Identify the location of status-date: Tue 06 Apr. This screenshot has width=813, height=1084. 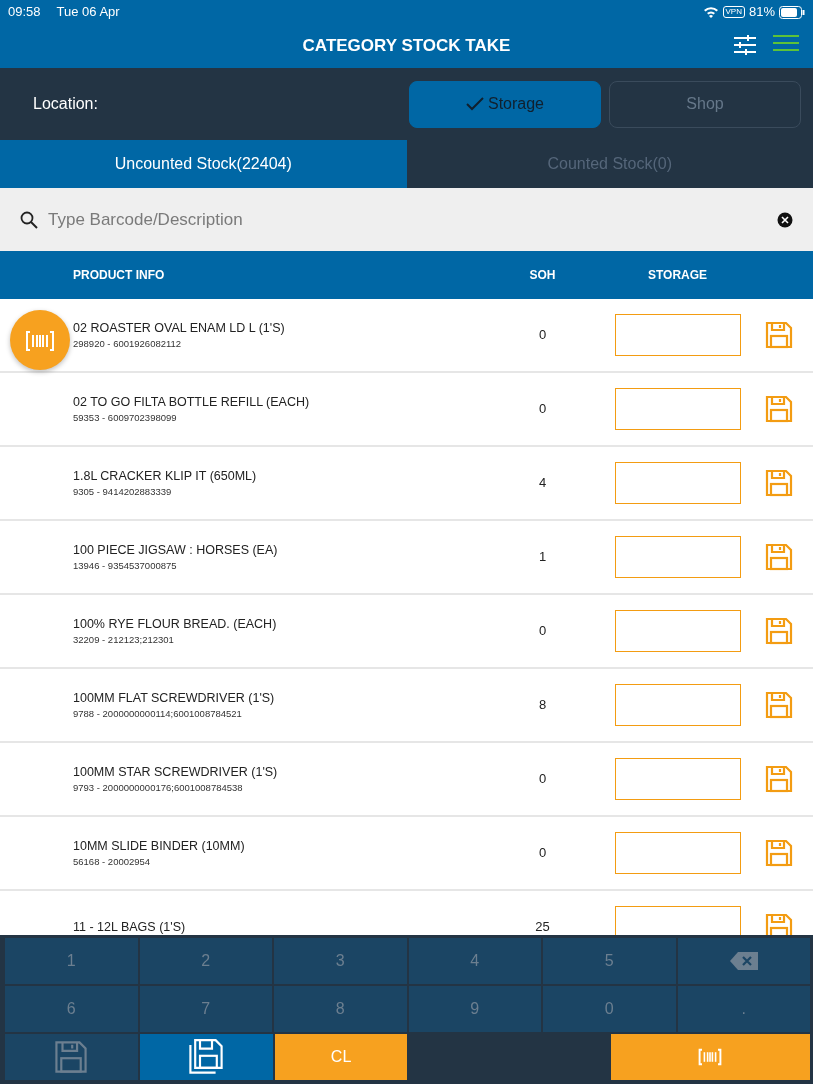
(88, 12).